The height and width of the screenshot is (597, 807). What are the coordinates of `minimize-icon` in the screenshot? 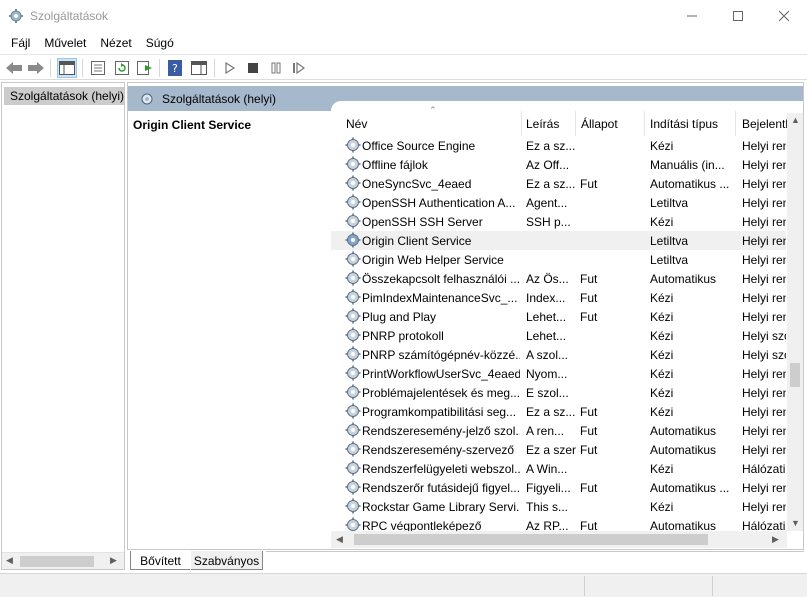 It's located at (692, 16).